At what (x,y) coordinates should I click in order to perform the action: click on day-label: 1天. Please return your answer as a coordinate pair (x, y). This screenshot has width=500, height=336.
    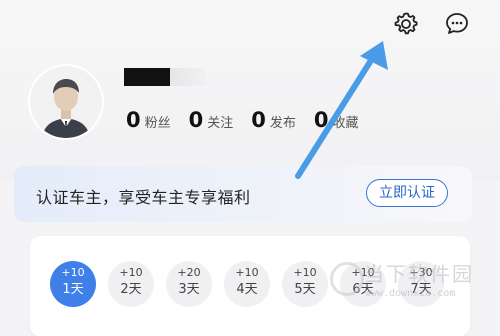
    Looking at the image, I should click on (73, 289).